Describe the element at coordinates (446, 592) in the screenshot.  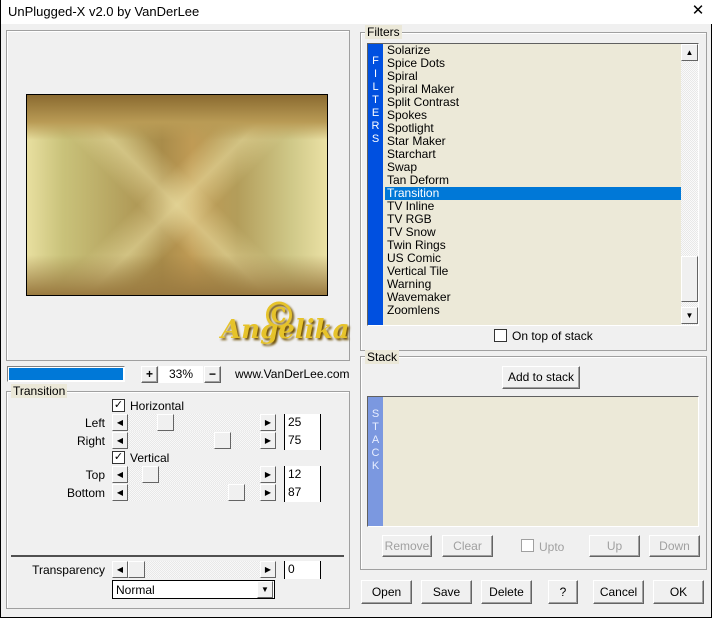
I see `save-button: Save` at that location.